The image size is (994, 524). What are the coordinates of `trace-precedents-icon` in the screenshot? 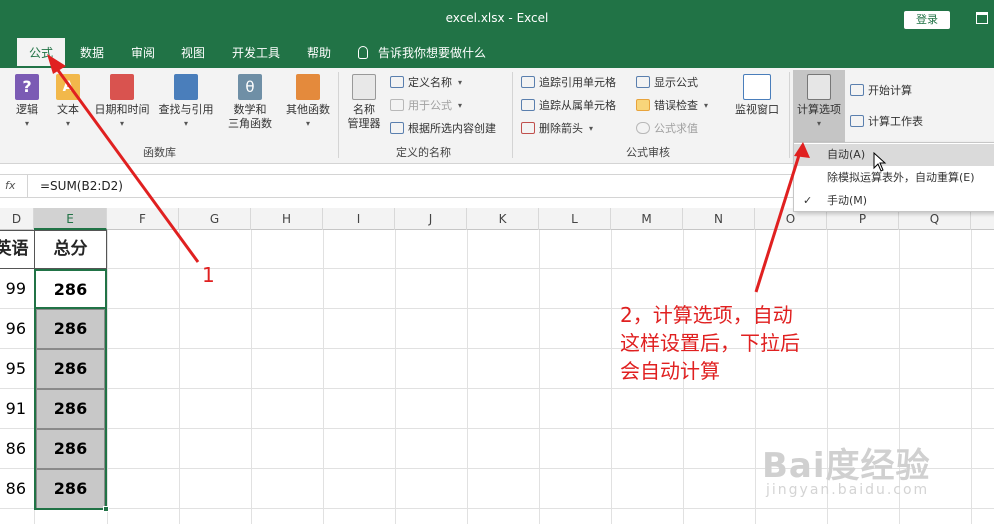 It's located at (528, 82).